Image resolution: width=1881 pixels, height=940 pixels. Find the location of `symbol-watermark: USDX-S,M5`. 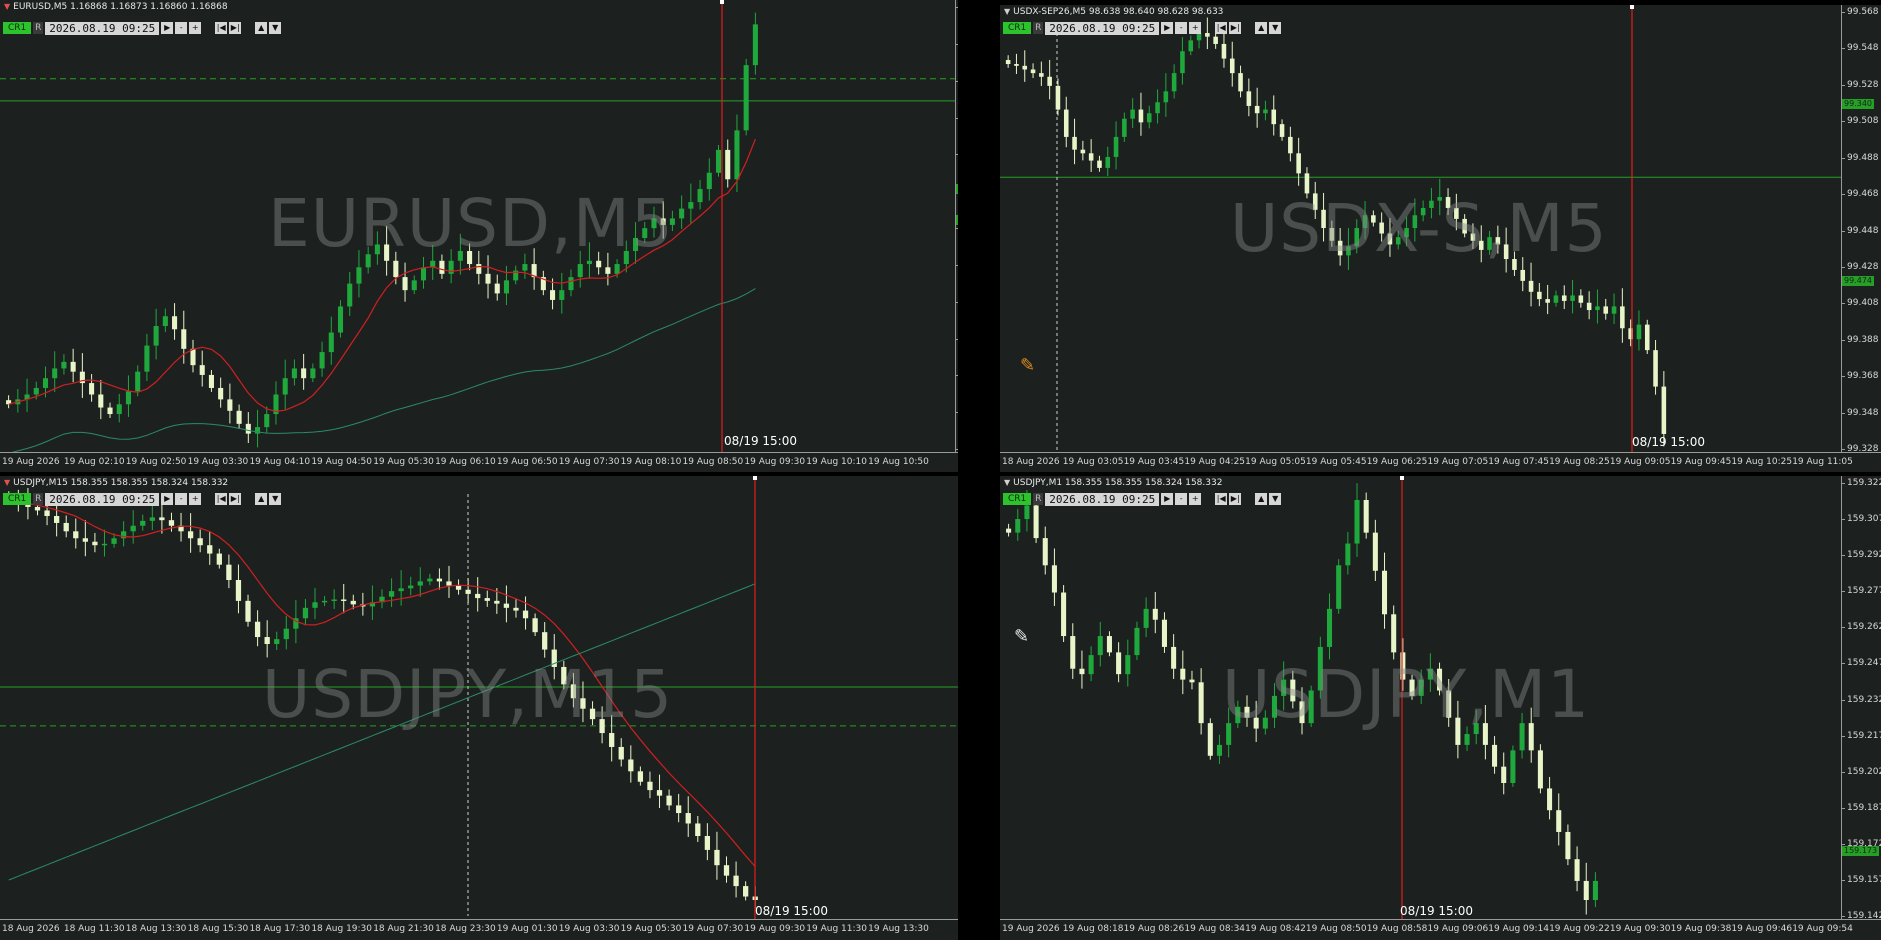

symbol-watermark: USDX-S,M5 is located at coordinates (1419, 228).